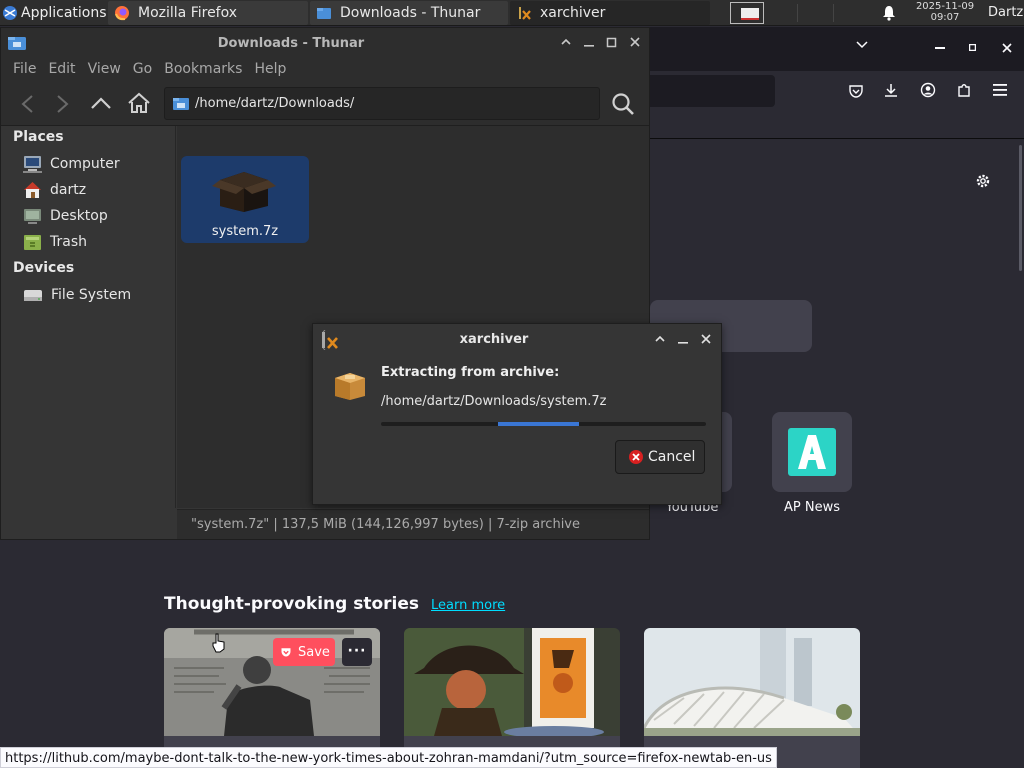 Image resolution: width=1024 pixels, height=768 pixels. What do you see at coordinates (136, 70) in the screenshot?
I see `menu-go: Go` at bounding box center [136, 70].